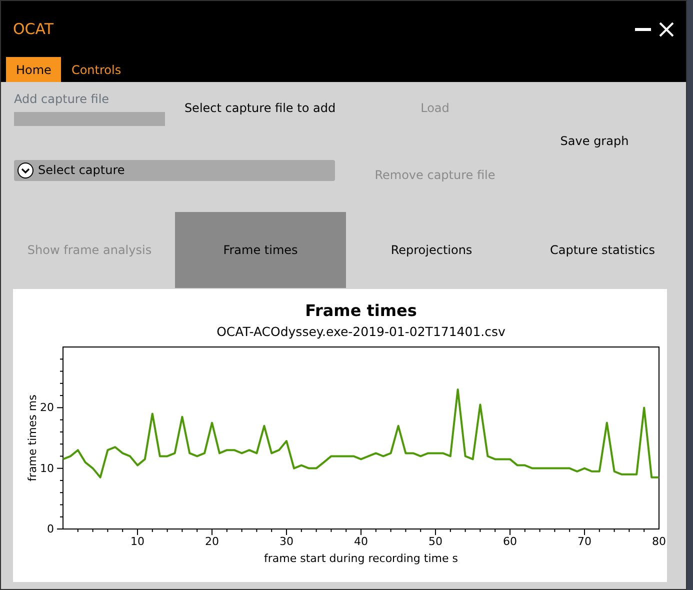 This screenshot has height=590, width=693. Describe the element at coordinates (34, 69) in the screenshot. I see `menu-tab: Home` at that location.